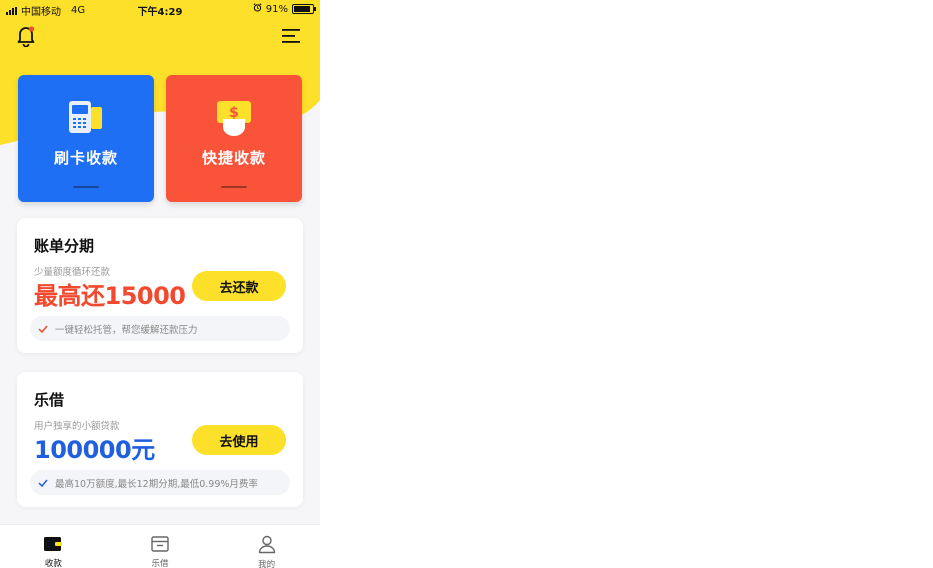  What do you see at coordinates (86, 138) in the screenshot?
I see `swipe-card-payment-button: 刷卡收款` at bounding box center [86, 138].